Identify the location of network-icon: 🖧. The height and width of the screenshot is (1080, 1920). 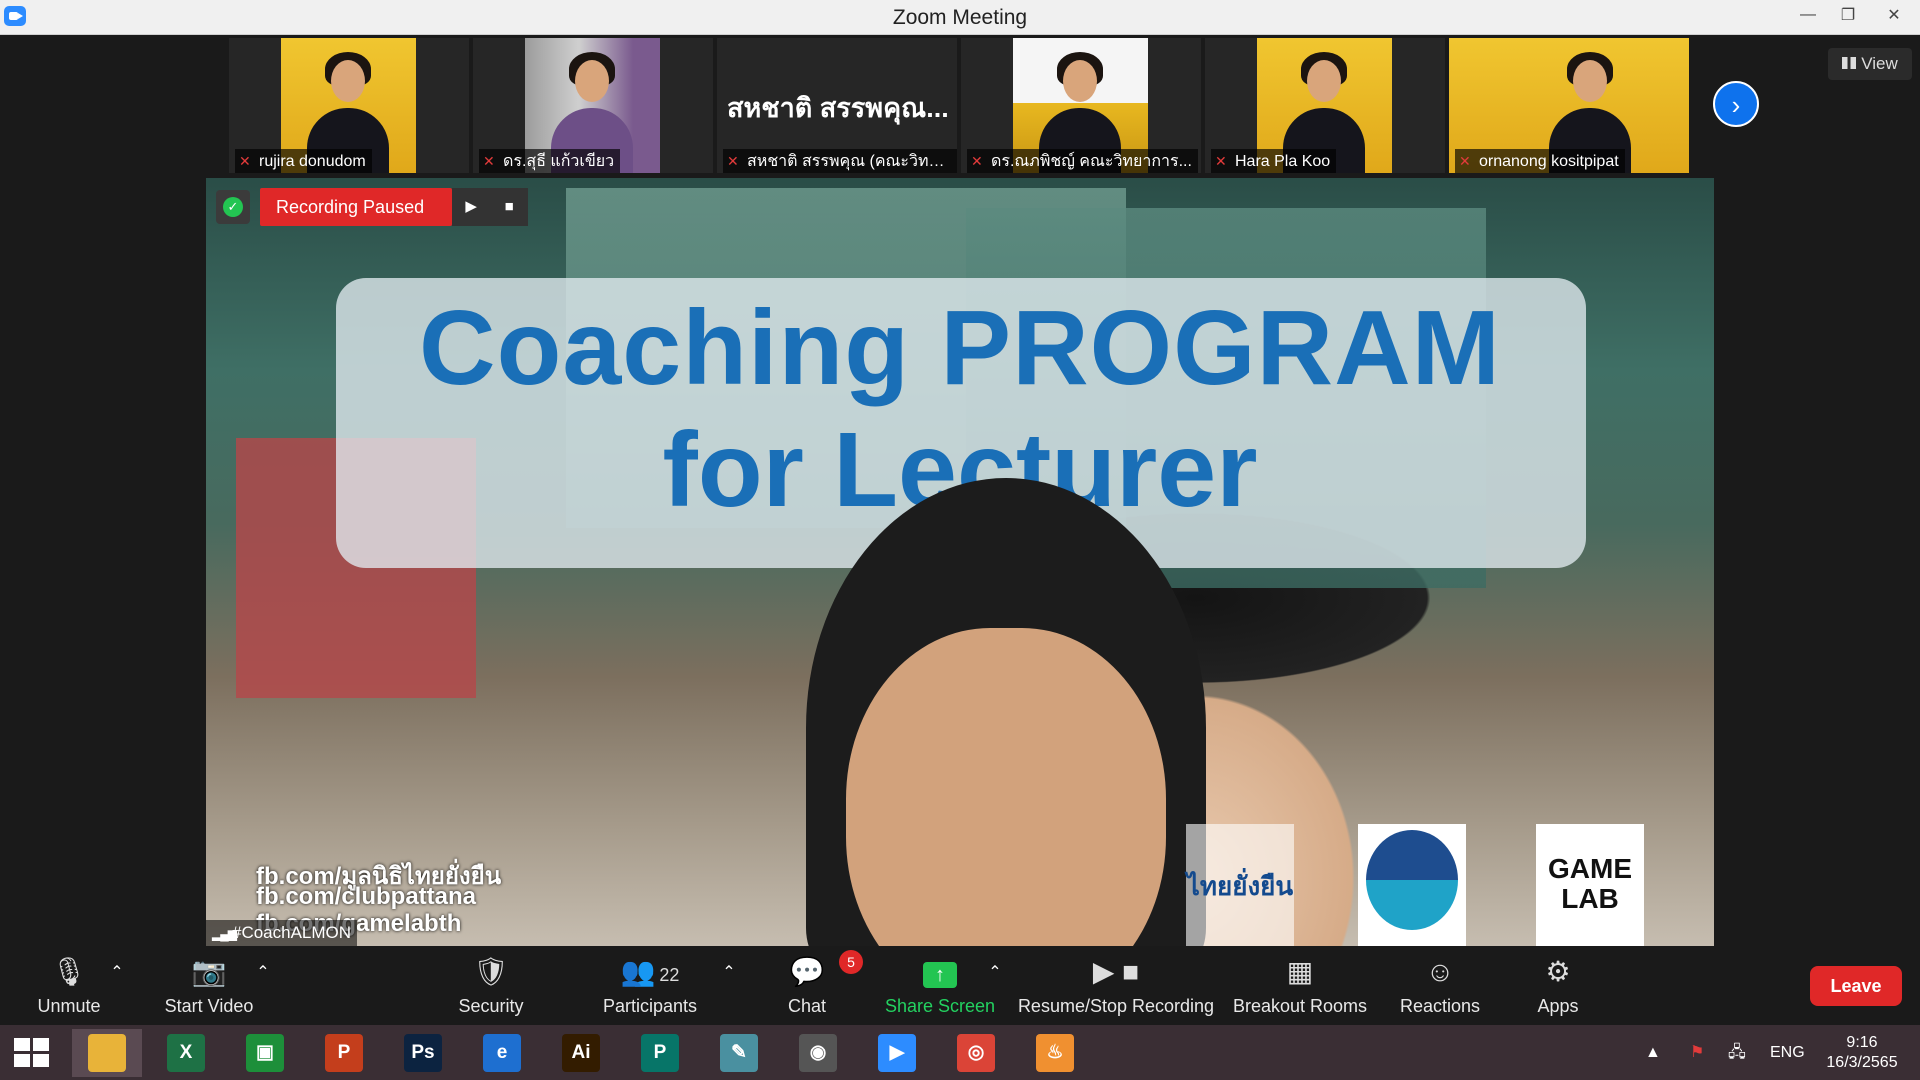
(1737, 1052).